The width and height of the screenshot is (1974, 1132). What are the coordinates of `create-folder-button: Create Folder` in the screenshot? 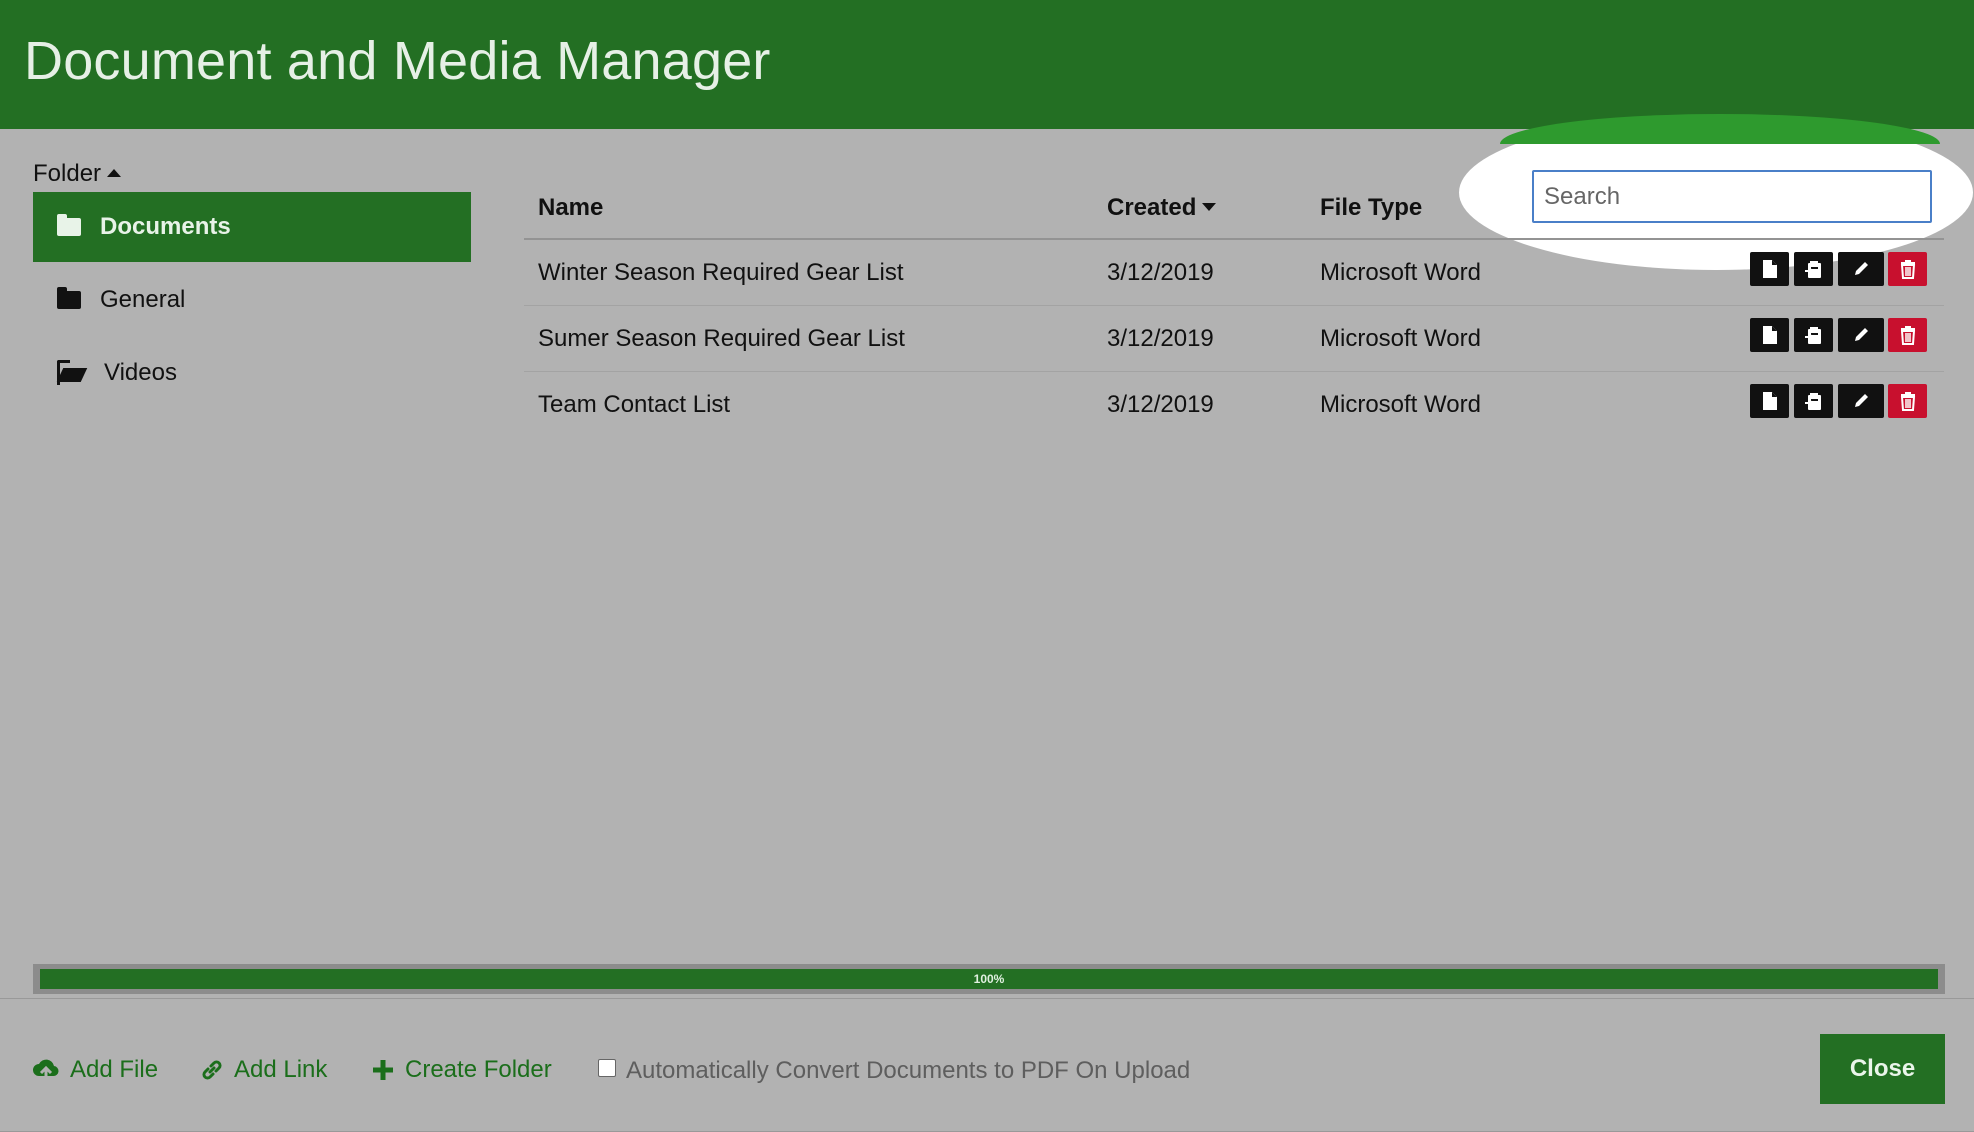 It's located at (461, 1070).